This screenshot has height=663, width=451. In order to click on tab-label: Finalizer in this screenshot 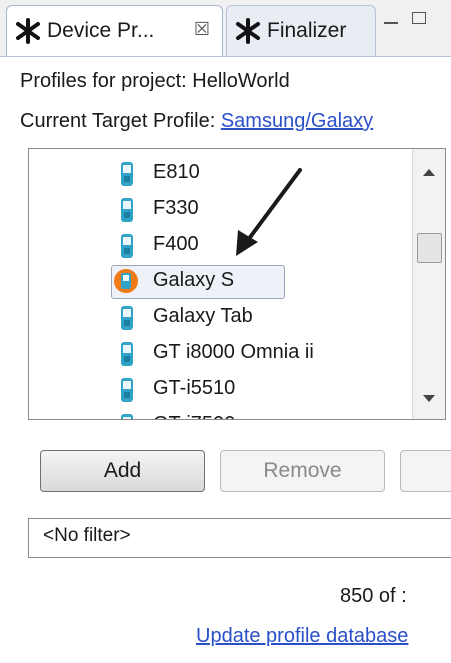, I will do `click(307, 30)`.